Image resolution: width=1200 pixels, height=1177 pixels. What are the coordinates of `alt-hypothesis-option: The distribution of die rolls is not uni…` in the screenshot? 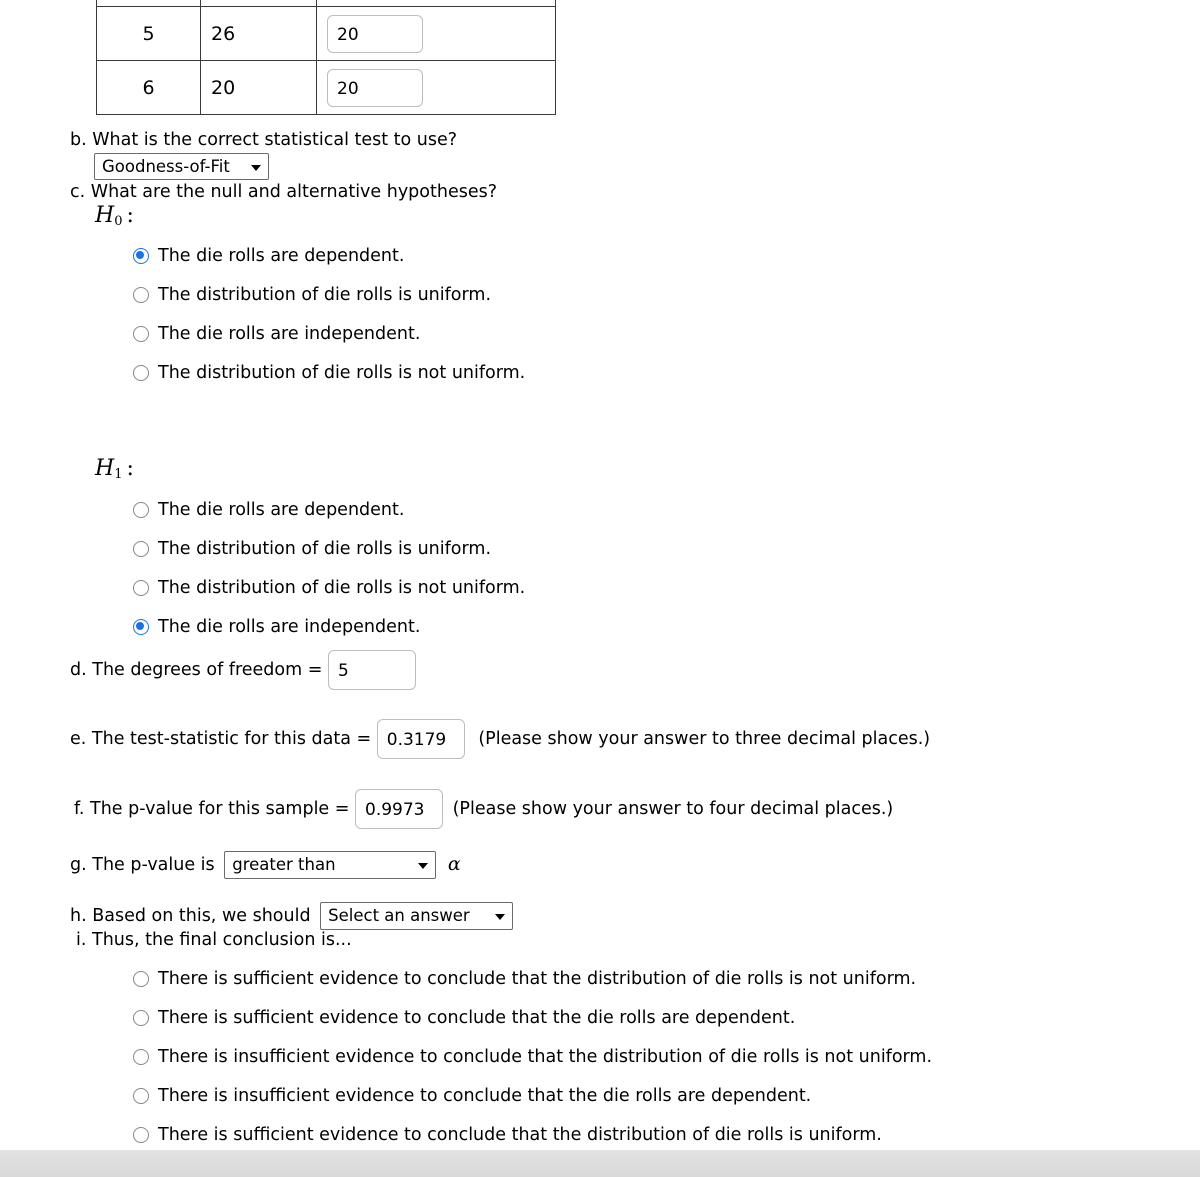 It's located at (329, 588).